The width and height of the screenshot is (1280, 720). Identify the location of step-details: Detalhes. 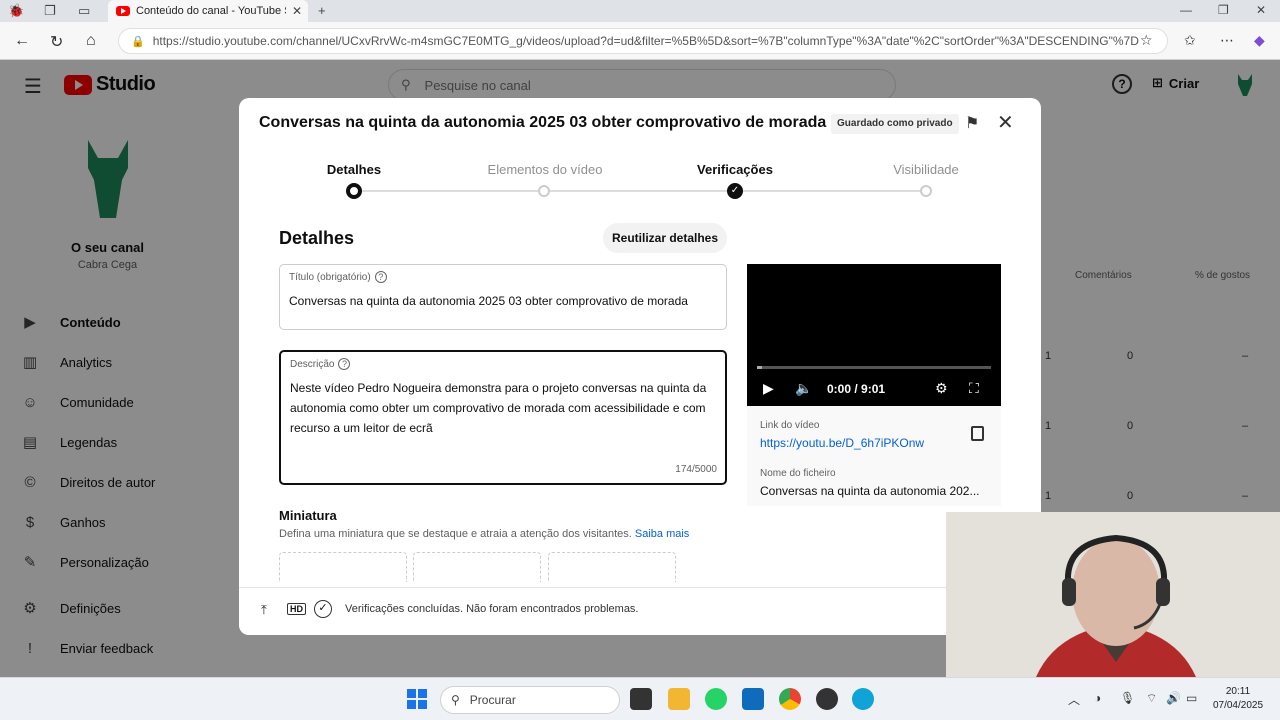
(354, 169).